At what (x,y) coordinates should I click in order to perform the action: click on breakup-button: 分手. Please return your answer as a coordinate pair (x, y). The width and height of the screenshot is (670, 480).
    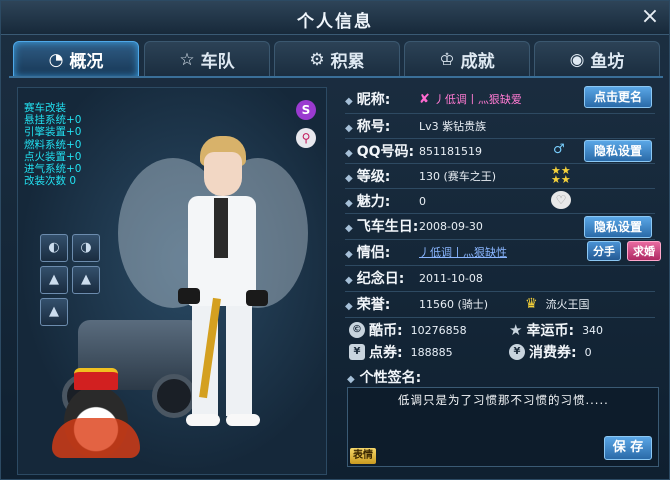
    Looking at the image, I should click on (604, 251).